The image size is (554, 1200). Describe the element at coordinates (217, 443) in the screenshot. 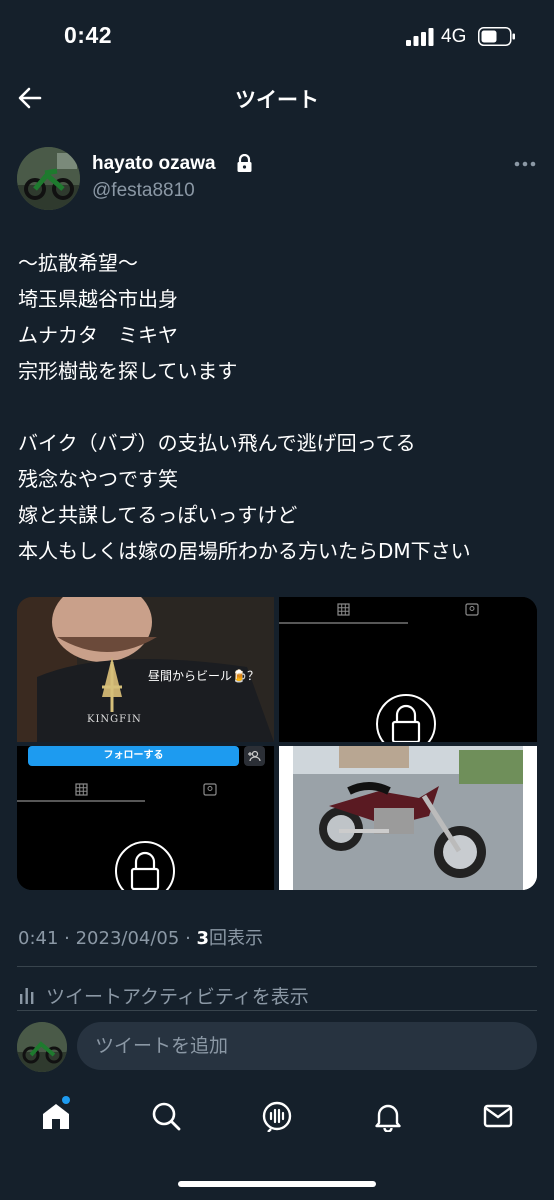

I see `tweet-line: バイク（バブ）の支払い飛んで逃げ回ってる` at that location.